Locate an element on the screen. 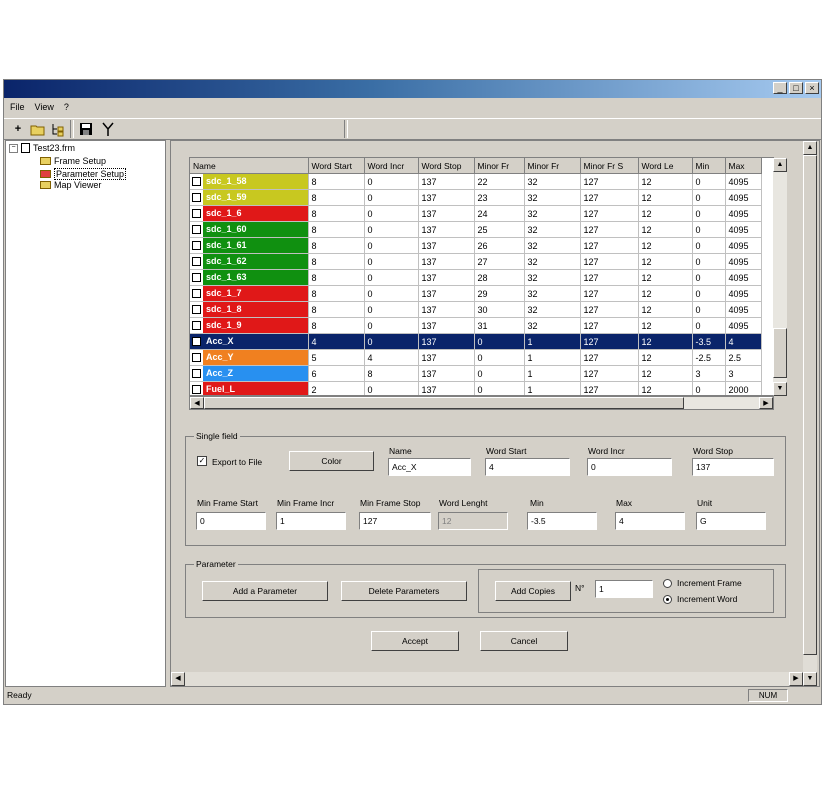 This screenshot has height=790, width=826. unit-input: G is located at coordinates (731, 521).